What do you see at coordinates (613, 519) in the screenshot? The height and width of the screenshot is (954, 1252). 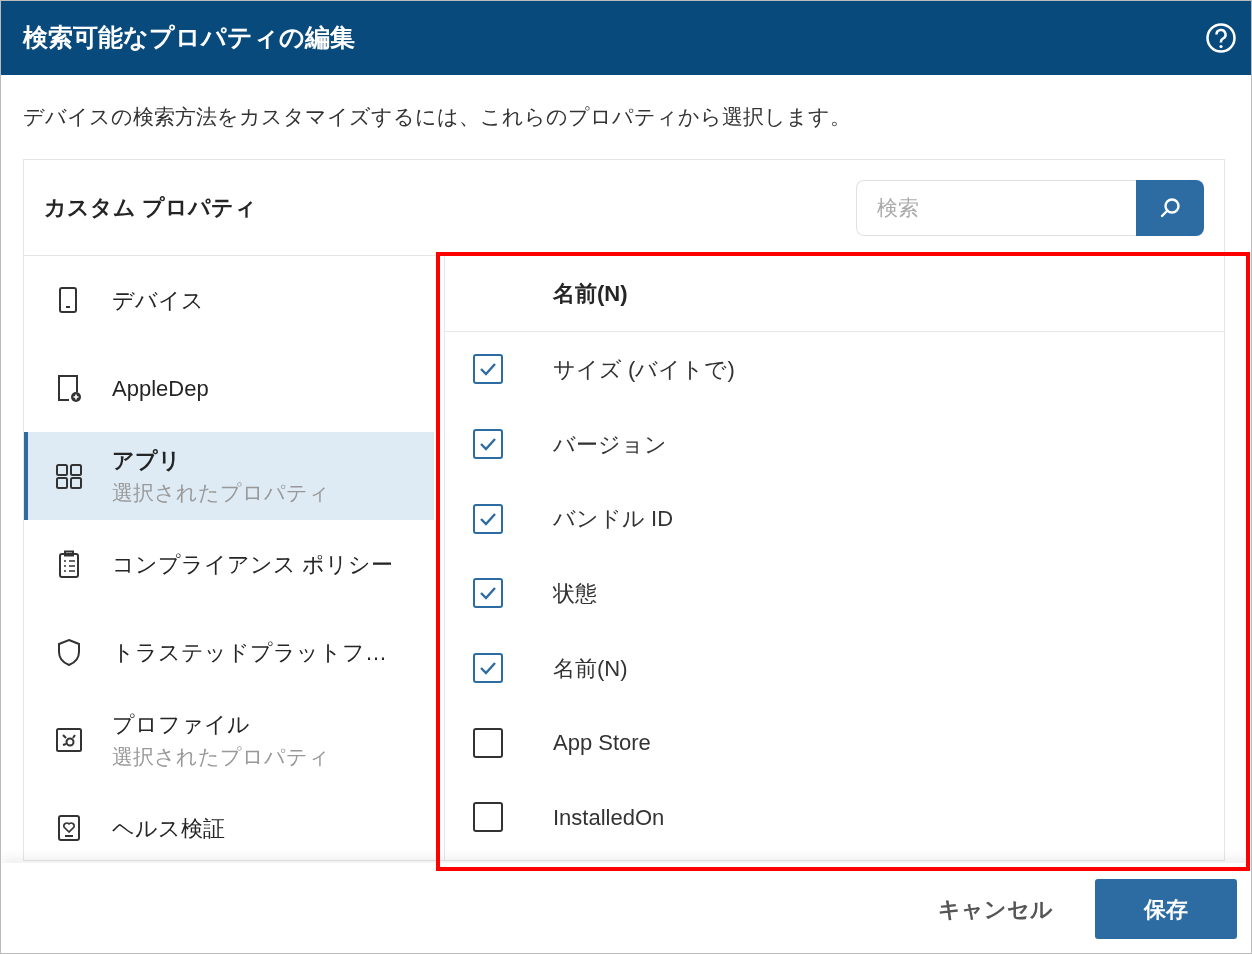 I see `property-name: バンドル ID` at bounding box center [613, 519].